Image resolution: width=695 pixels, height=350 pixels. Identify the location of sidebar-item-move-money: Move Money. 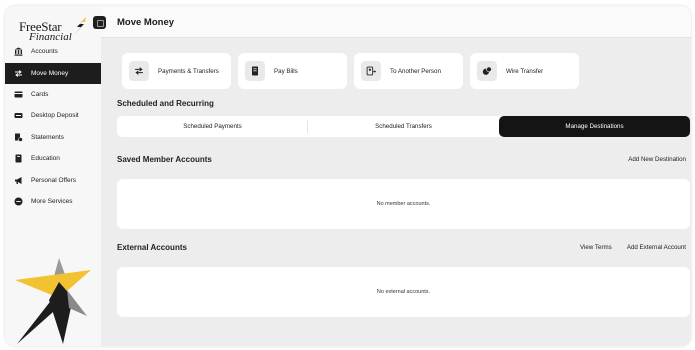
(53, 73).